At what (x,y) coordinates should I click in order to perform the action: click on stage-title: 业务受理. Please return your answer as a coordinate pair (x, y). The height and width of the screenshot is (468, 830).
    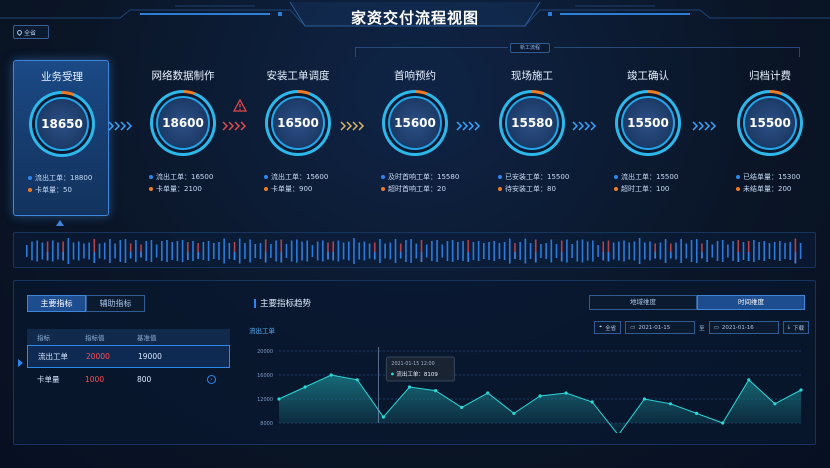
    Looking at the image, I should click on (62, 77).